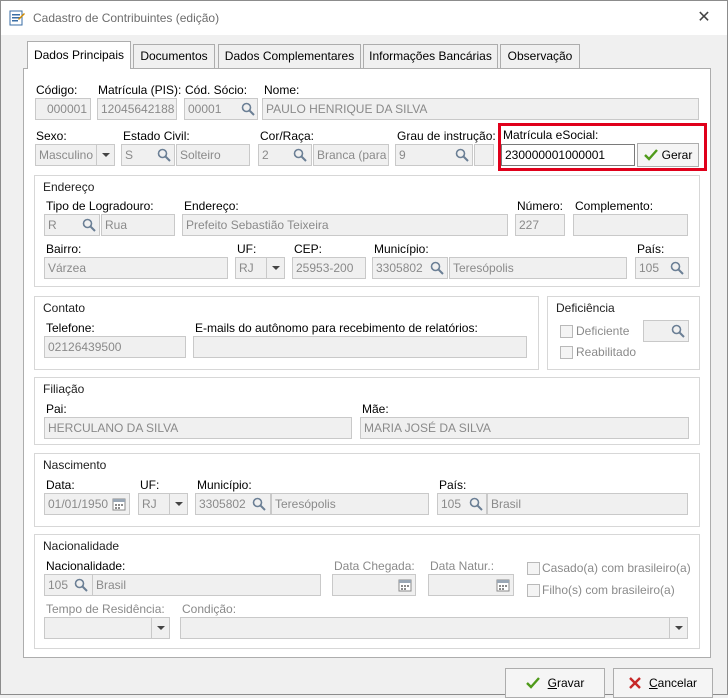 The image size is (728, 698). Describe the element at coordinates (480, 109) in the screenshot. I see `nome-field: PAULO HENRIQUE DA SILVA` at that location.